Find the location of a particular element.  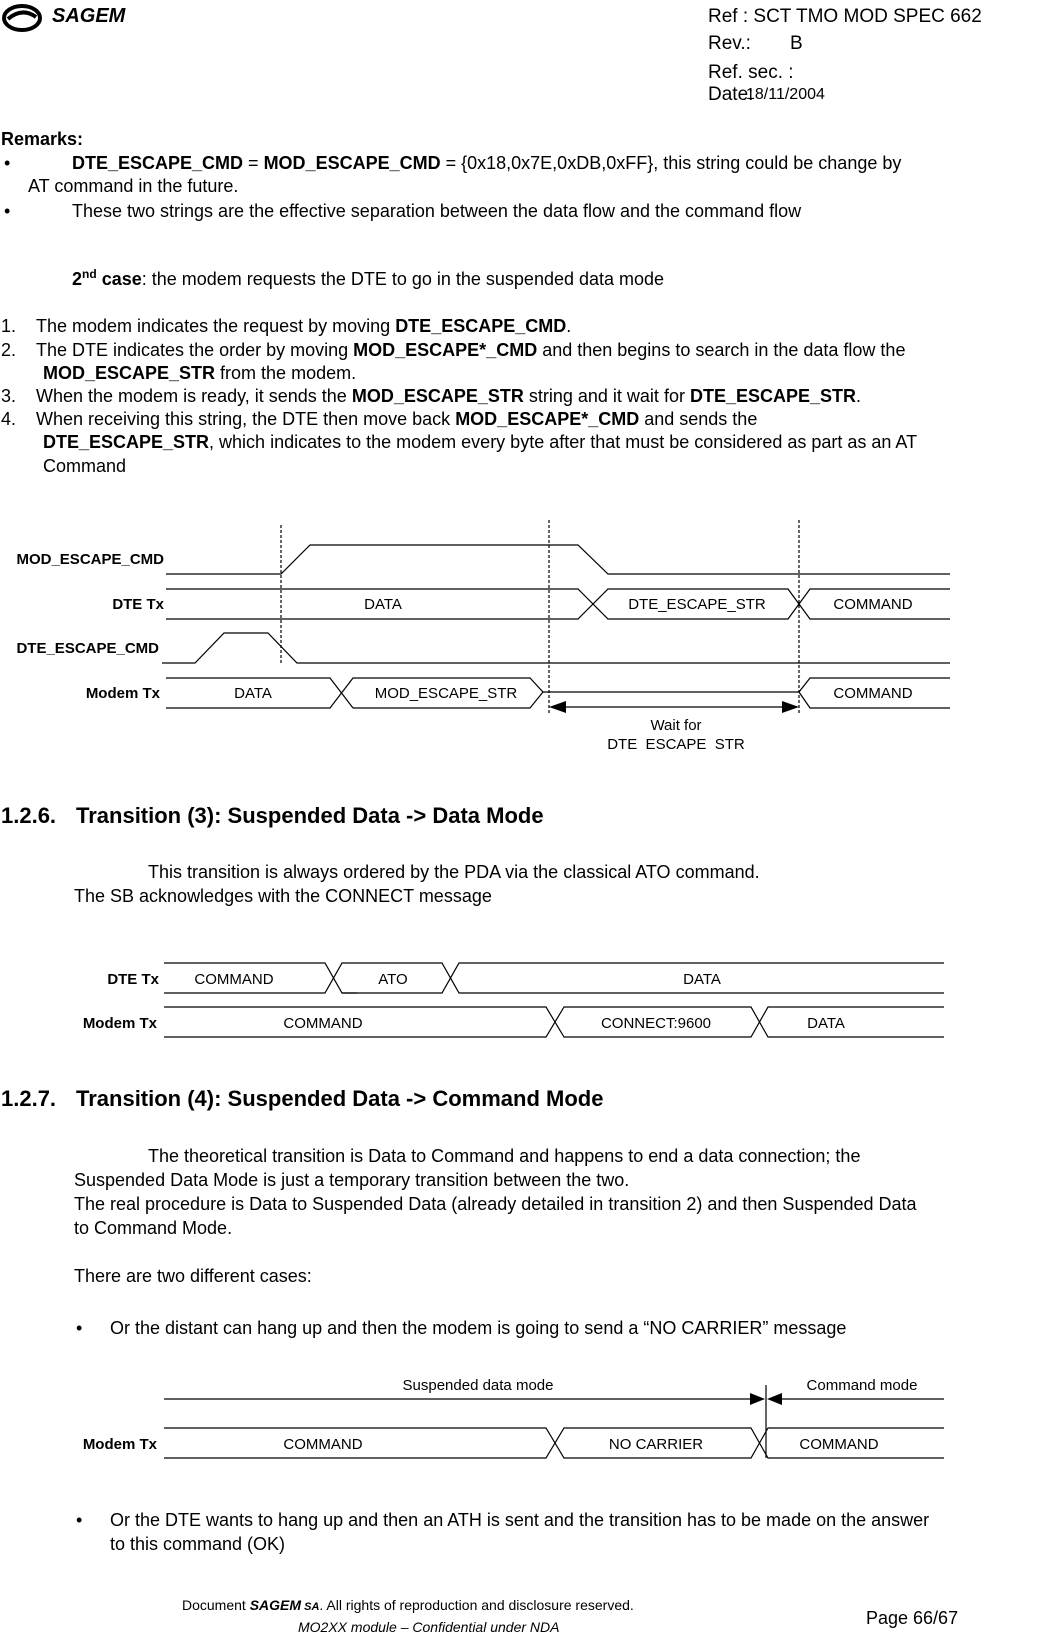

dte-tx-lower is located at coordinates (558, 604).